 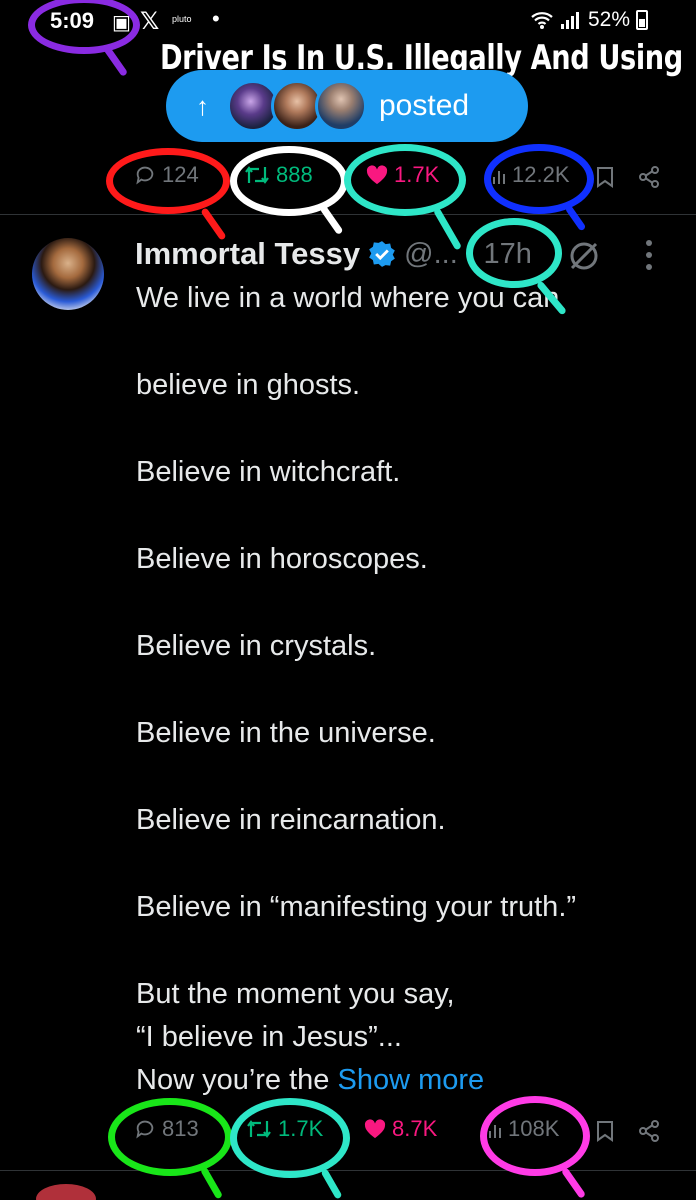 What do you see at coordinates (256, 646) in the screenshot?
I see `tweet-line: Believe in crystals.` at bounding box center [256, 646].